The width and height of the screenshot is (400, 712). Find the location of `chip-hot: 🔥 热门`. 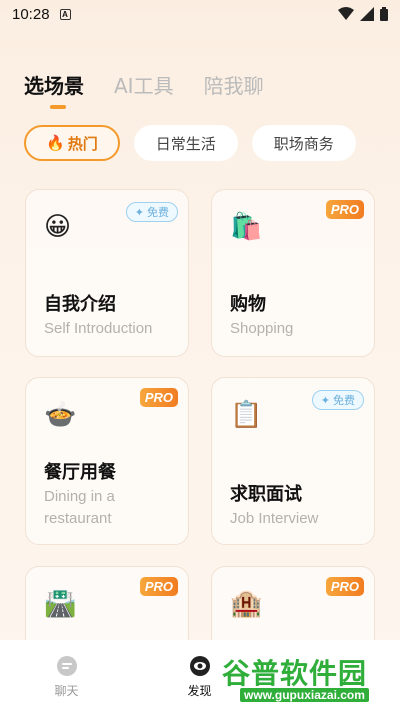

chip-hot: 🔥 热门 is located at coordinates (72, 143).